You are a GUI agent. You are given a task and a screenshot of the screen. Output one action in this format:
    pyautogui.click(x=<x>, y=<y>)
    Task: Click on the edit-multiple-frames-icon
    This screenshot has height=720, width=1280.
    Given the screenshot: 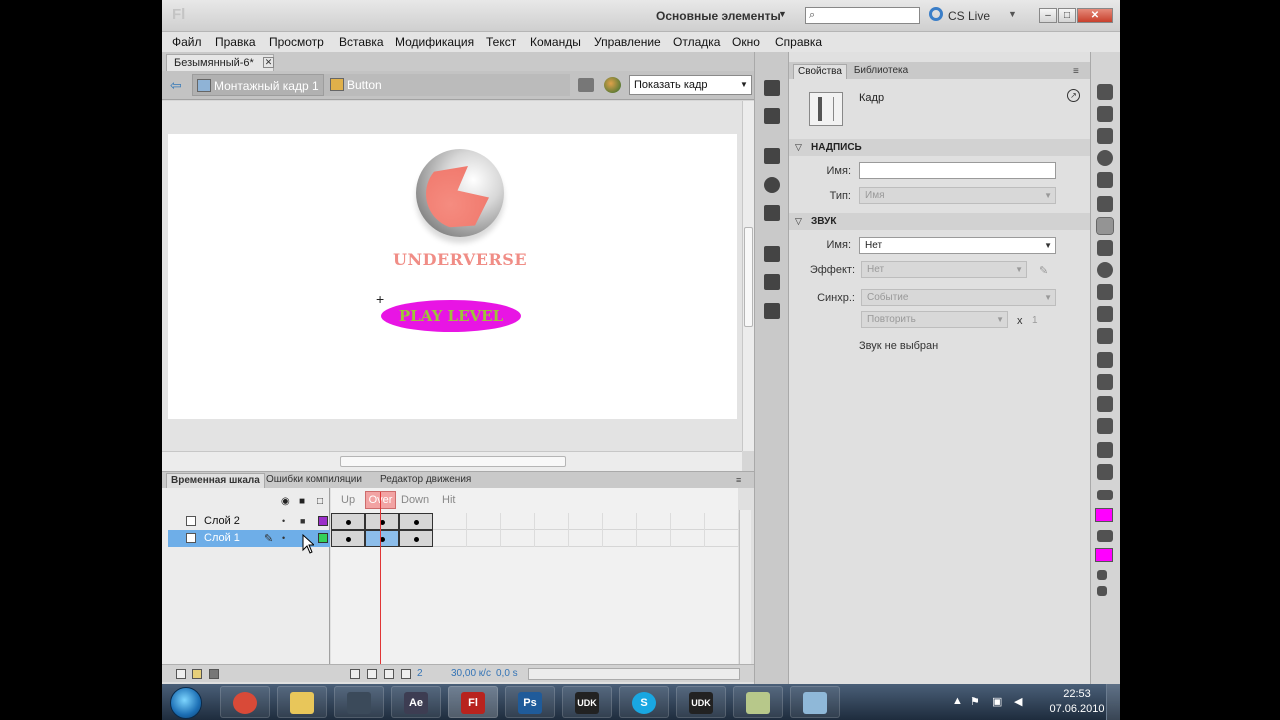 What is the action you would take?
    pyautogui.click(x=406, y=674)
    